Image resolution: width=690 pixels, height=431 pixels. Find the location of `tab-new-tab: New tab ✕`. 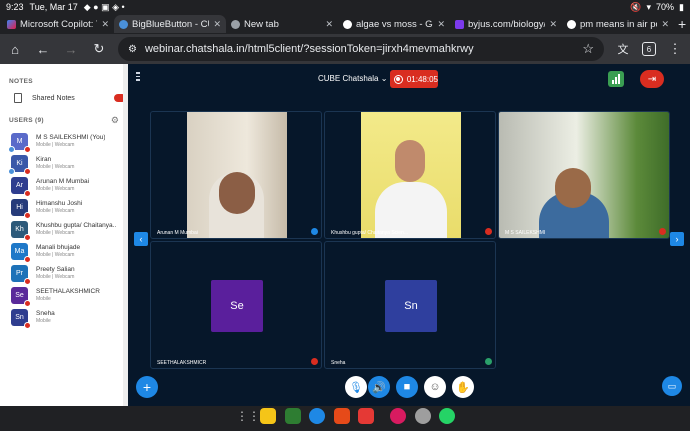

tab-new-tab: New tab ✕ is located at coordinates (282, 24).